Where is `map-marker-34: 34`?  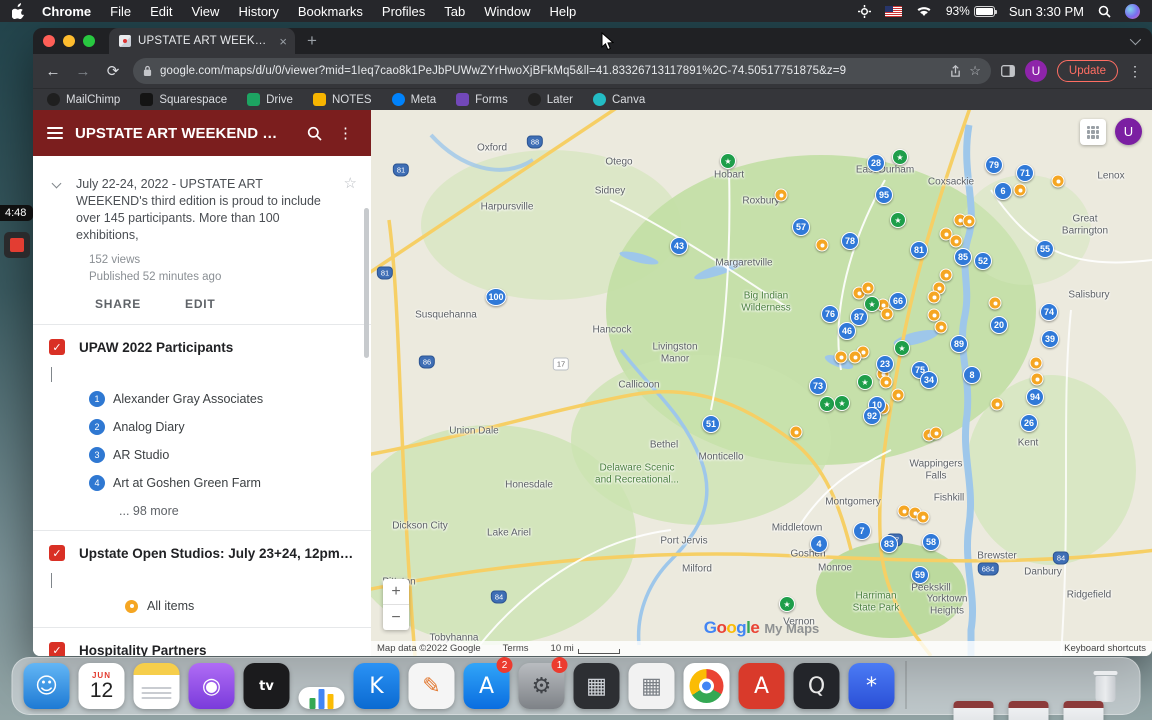 map-marker-34: 34 is located at coordinates (929, 380).